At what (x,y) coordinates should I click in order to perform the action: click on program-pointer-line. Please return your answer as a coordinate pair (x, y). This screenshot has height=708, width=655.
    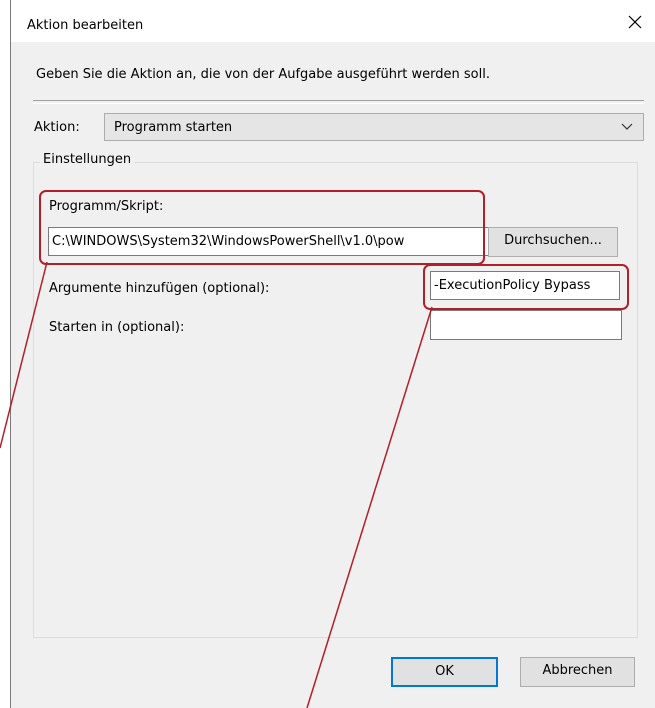
    Looking at the image, I should click on (24, 355).